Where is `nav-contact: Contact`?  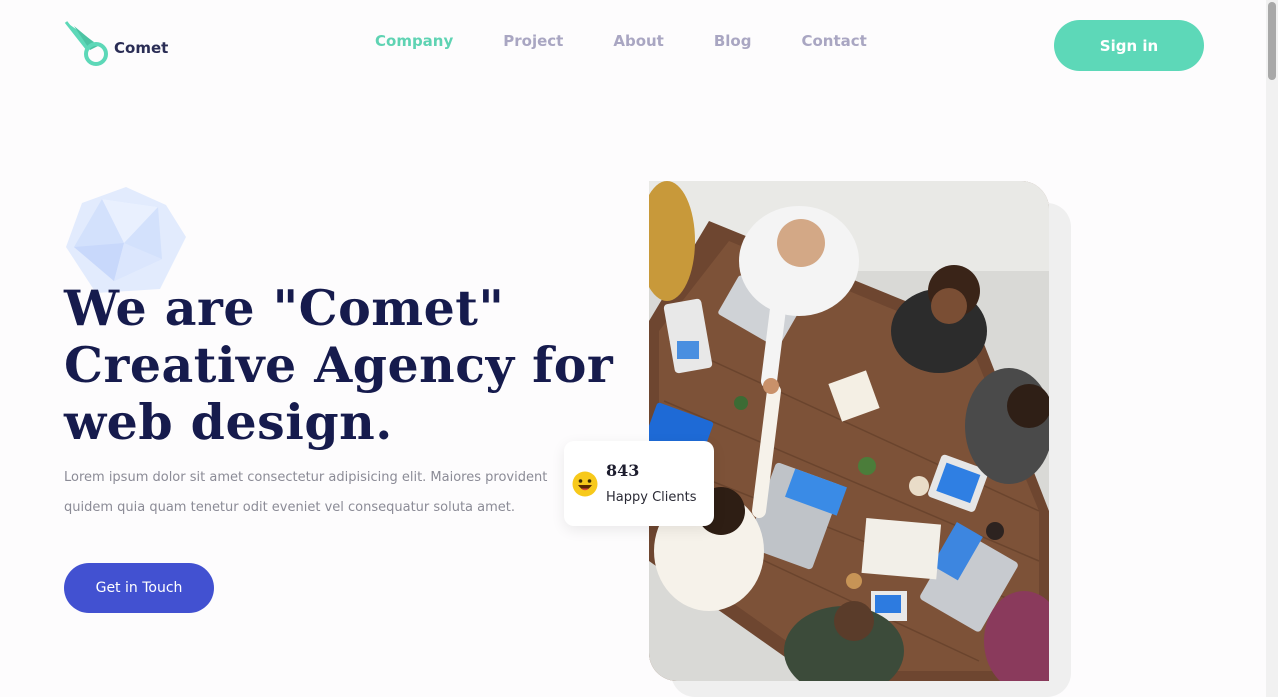
nav-contact: Contact is located at coordinates (833, 41).